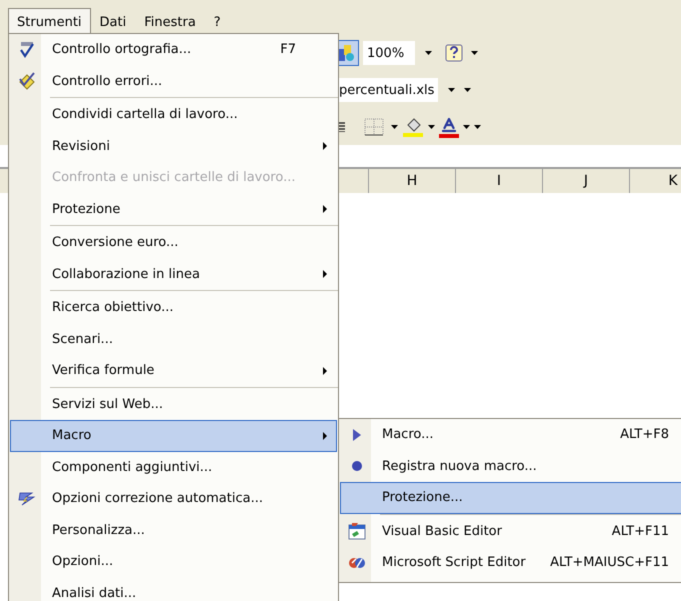 The width and height of the screenshot is (681, 601). Describe the element at coordinates (346, 53) in the screenshot. I see `drawing-icon` at that location.